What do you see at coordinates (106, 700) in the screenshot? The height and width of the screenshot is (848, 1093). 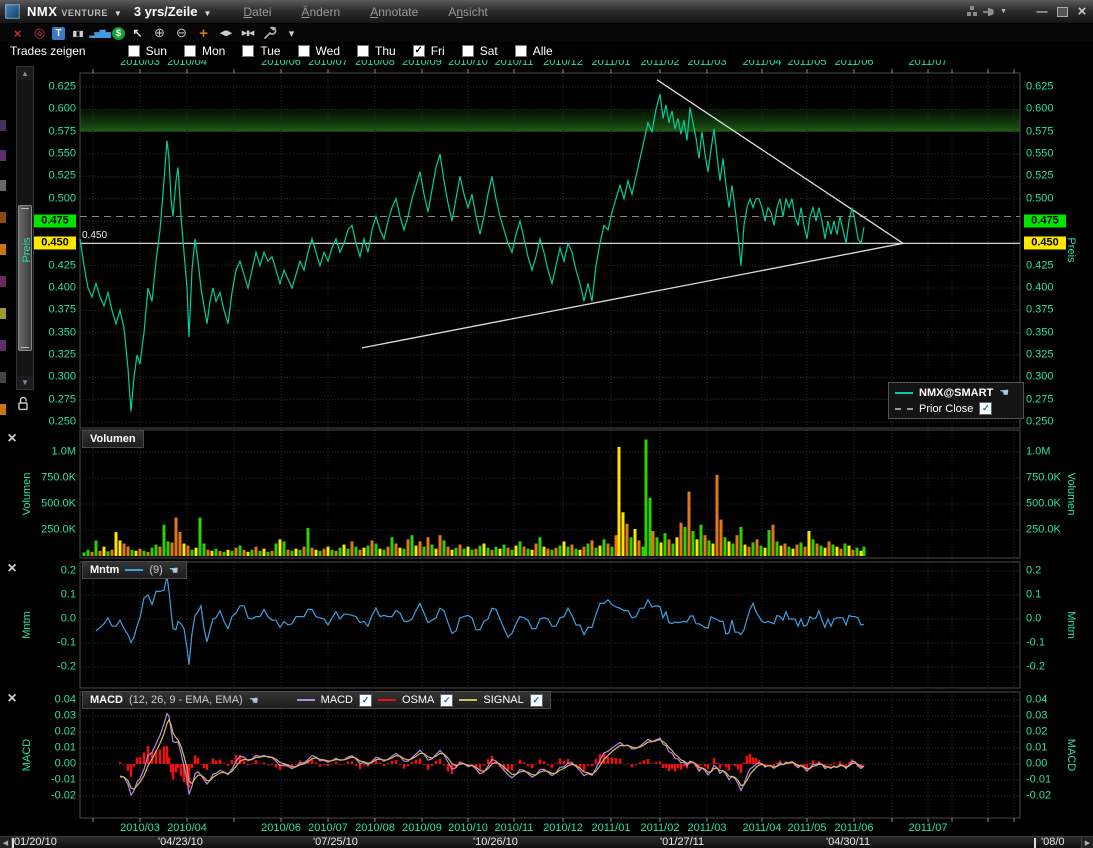 I see `macd-panel-title: MACD` at bounding box center [106, 700].